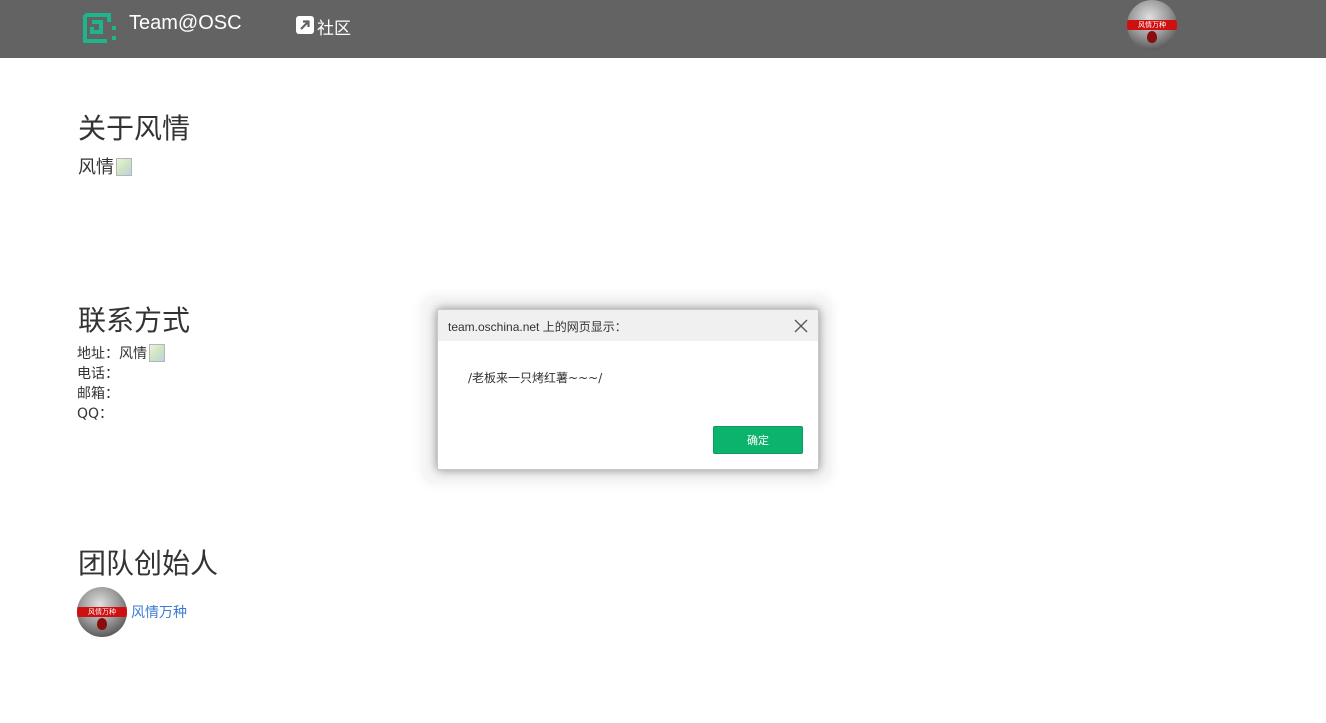 The height and width of the screenshot is (723, 1326). What do you see at coordinates (535, 378) in the screenshot?
I see `dialog-message: /老板来一只烤红薯~~~/` at bounding box center [535, 378].